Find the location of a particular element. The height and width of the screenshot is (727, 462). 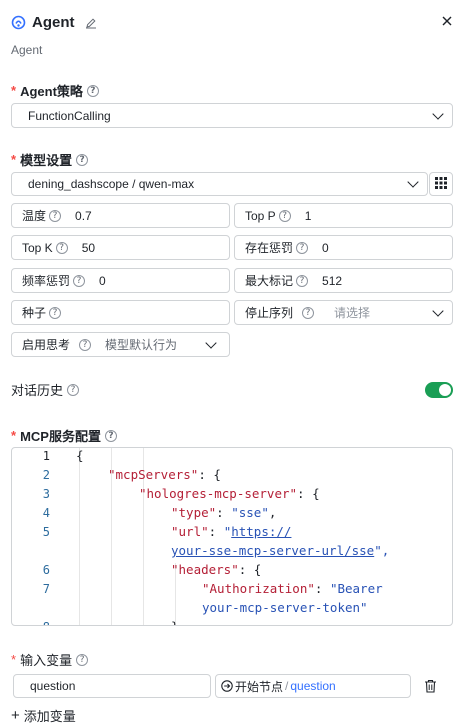

code-line: your-sse-mcp-server-url/sse", is located at coordinates (280, 550).